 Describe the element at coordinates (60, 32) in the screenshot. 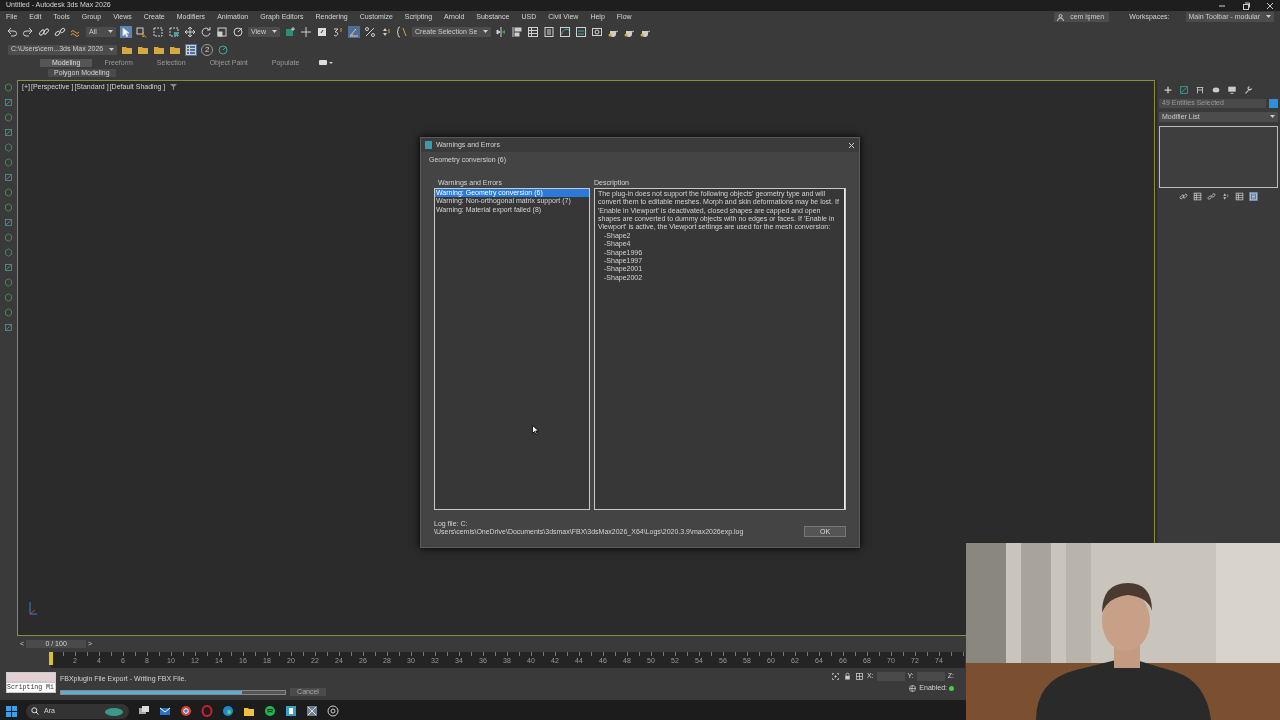

I see `unlink-icon` at that location.